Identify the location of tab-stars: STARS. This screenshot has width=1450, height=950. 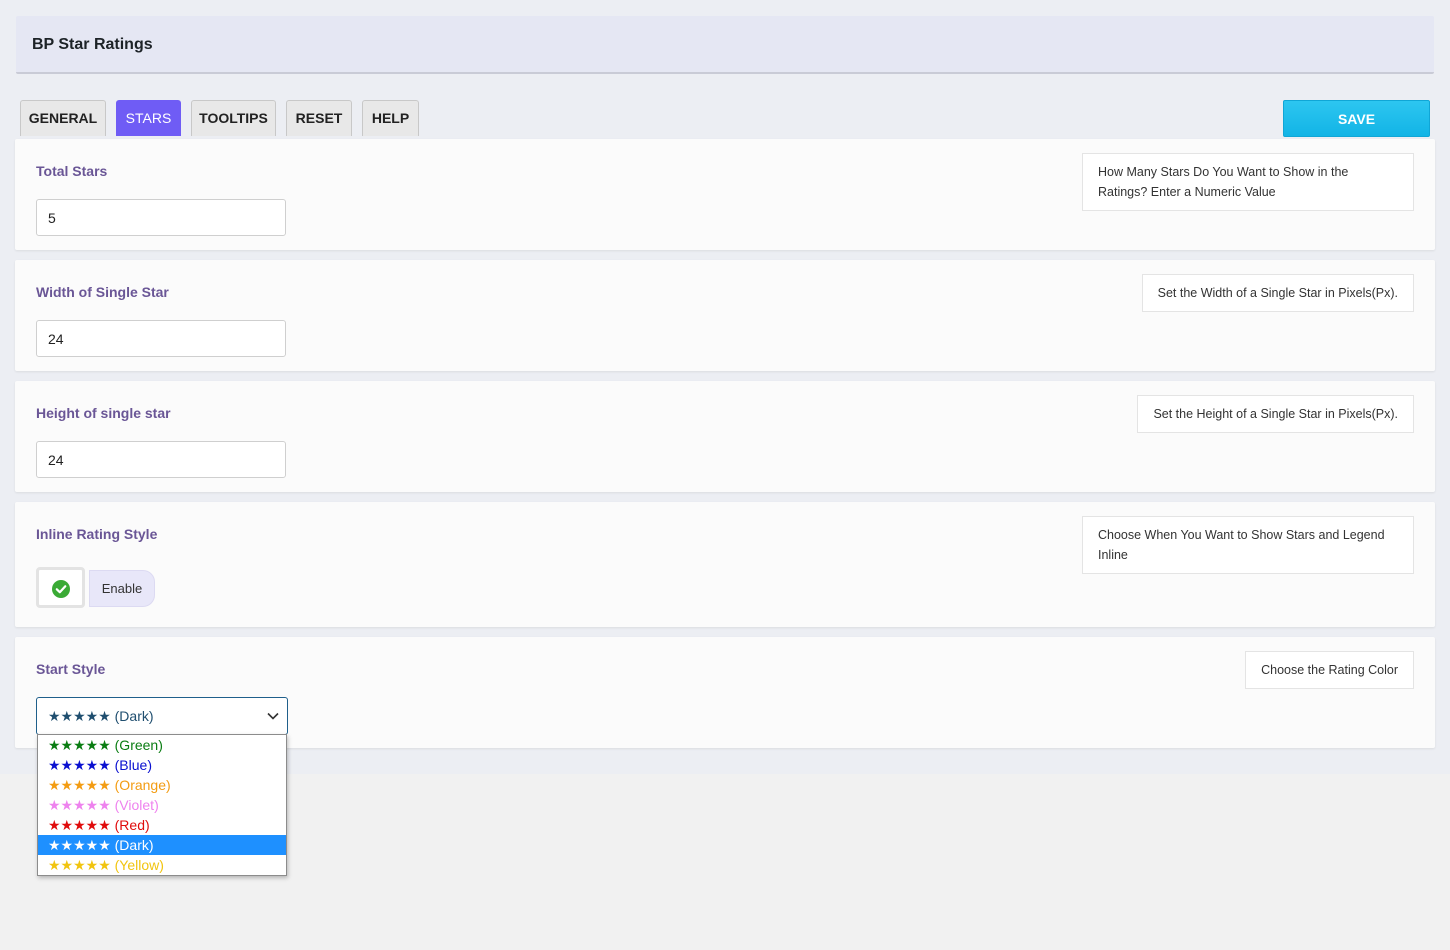
(148, 118).